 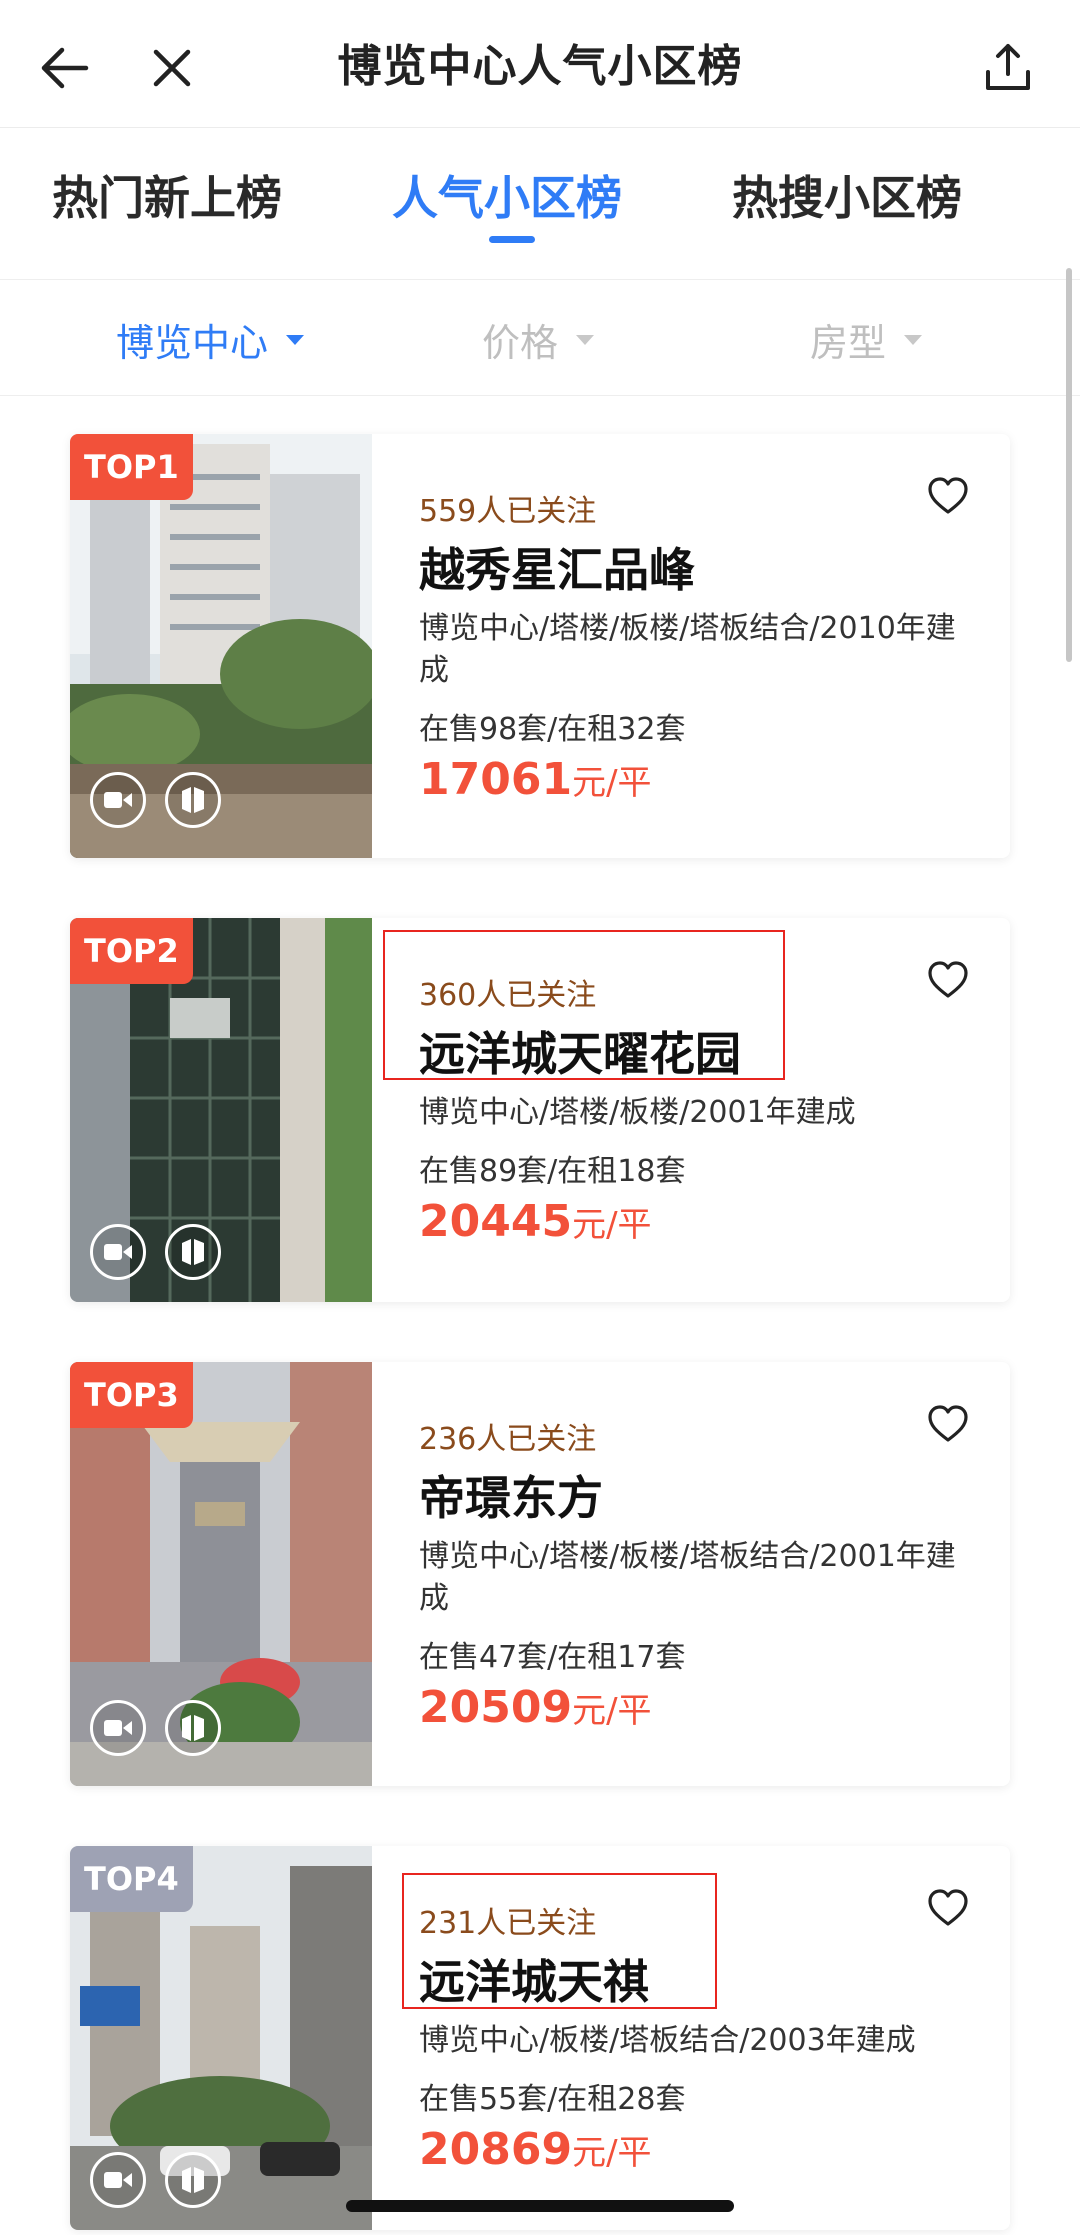 I want to click on unit-price: 17061元/平, so click(x=535, y=779).